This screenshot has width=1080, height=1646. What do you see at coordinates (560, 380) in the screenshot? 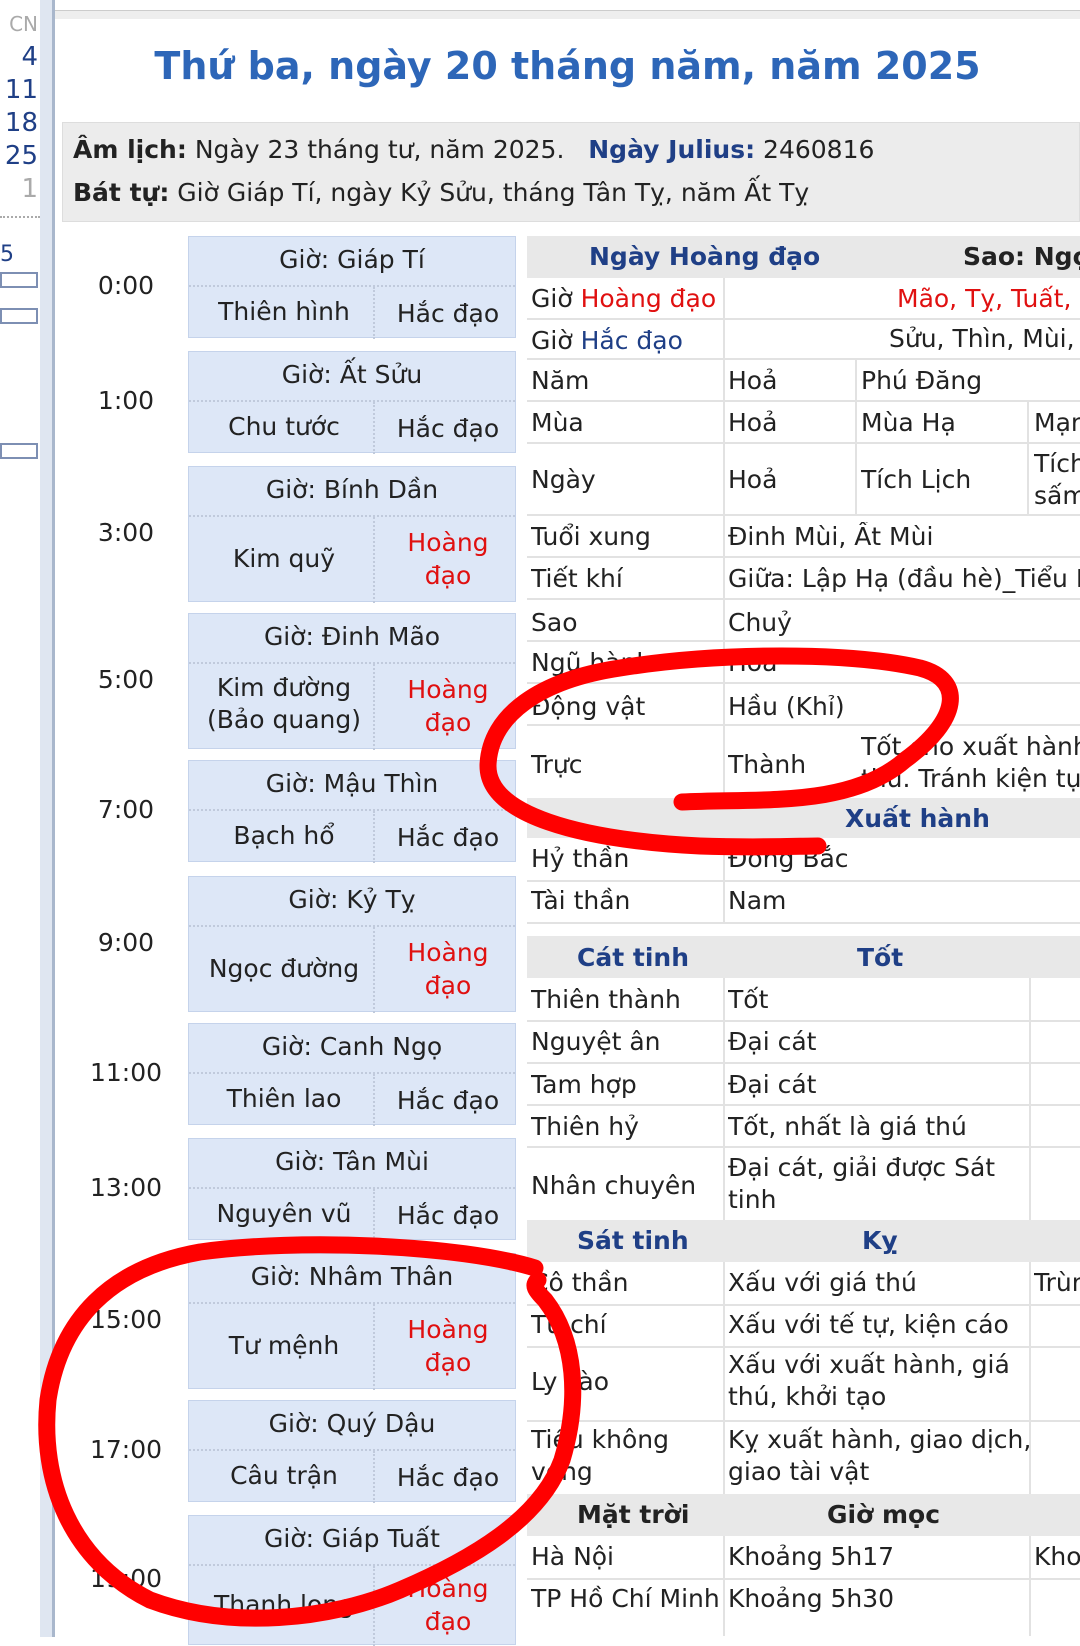
I see `cell: Năm` at bounding box center [560, 380].